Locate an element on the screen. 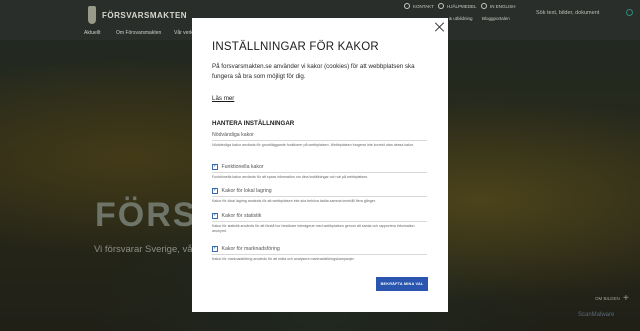 The width and height of the screenshot is (640, 331). option-label: Kakor för lokal lagring is located at coordinates (246, 191).